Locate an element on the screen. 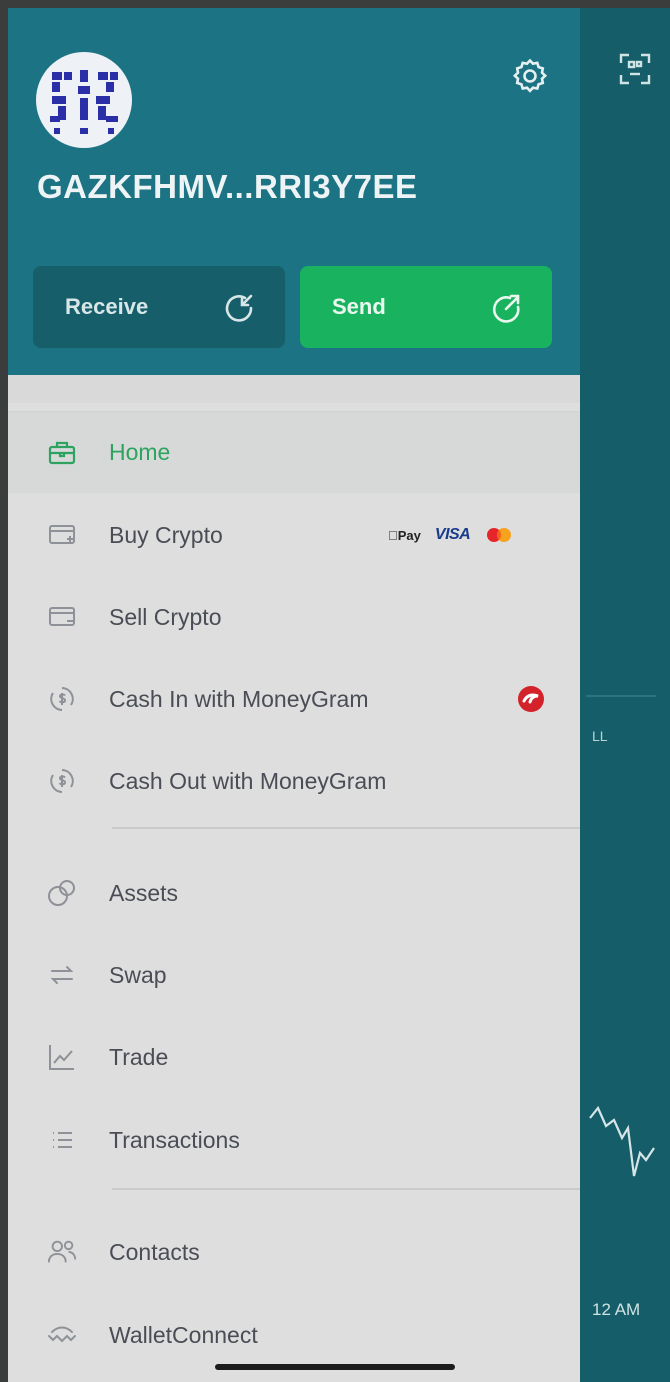 This screenshot has width=670, height=1382. menu-item-sell-crypto: Sell Crypto is located at coordinates (294, 617).